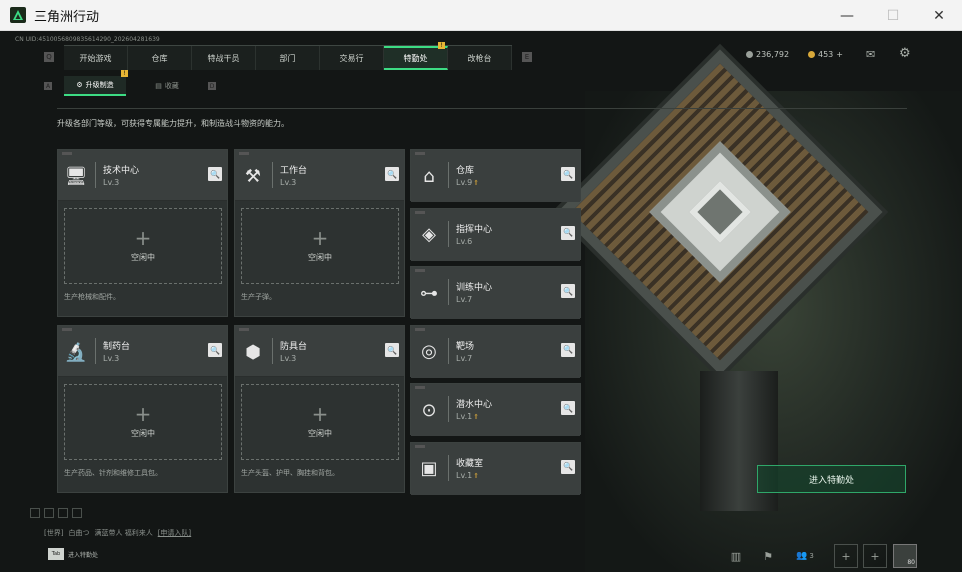 The image size is (962, 572). I want to click on facility-name: 仓库, so click(465, 171).